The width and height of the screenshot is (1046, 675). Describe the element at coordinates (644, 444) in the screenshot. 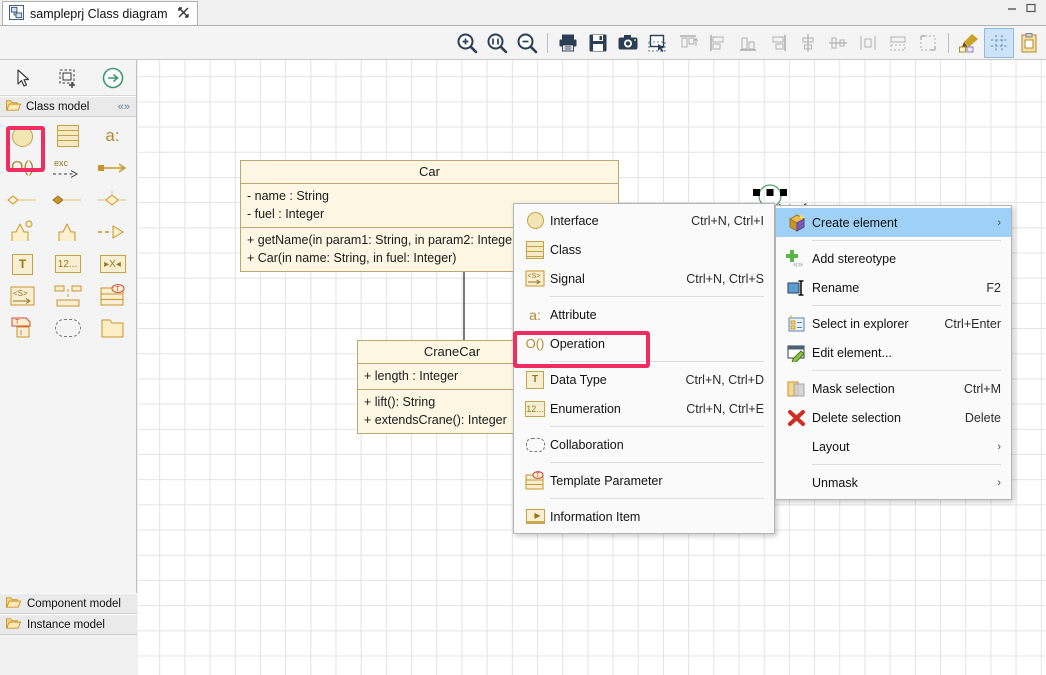

I see `menu-item-collaboration: Collaboration` at that location.